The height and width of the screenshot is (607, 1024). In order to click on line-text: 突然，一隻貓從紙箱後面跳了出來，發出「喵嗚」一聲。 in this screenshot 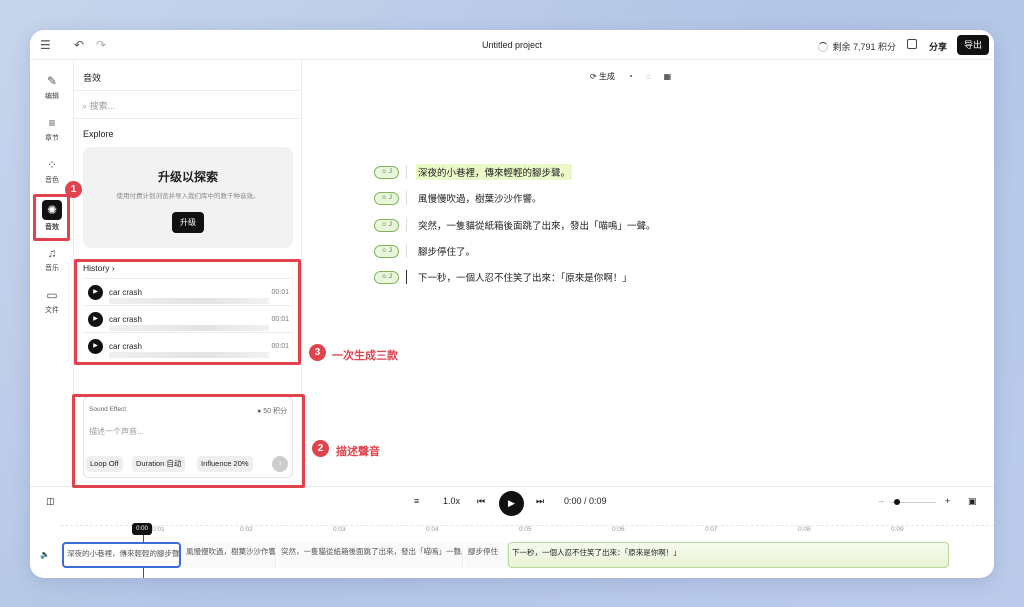, I will do `click(537, 225)`.